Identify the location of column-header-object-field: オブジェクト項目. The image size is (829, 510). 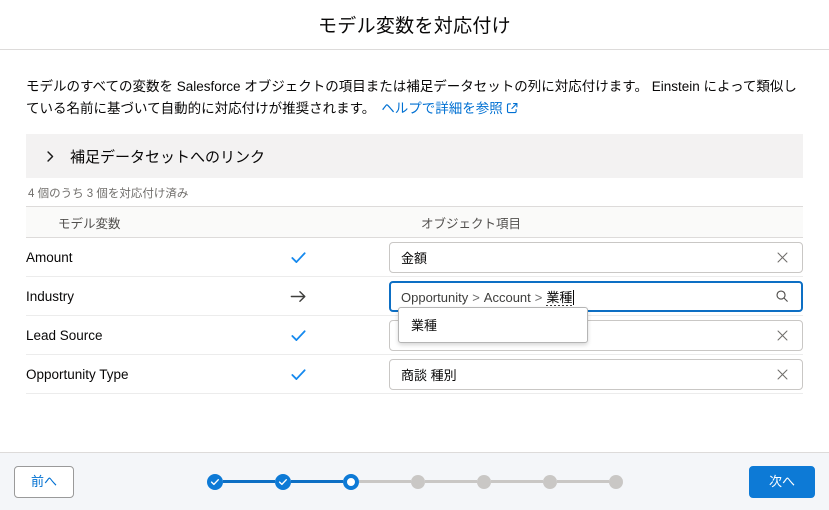
(596, 222).